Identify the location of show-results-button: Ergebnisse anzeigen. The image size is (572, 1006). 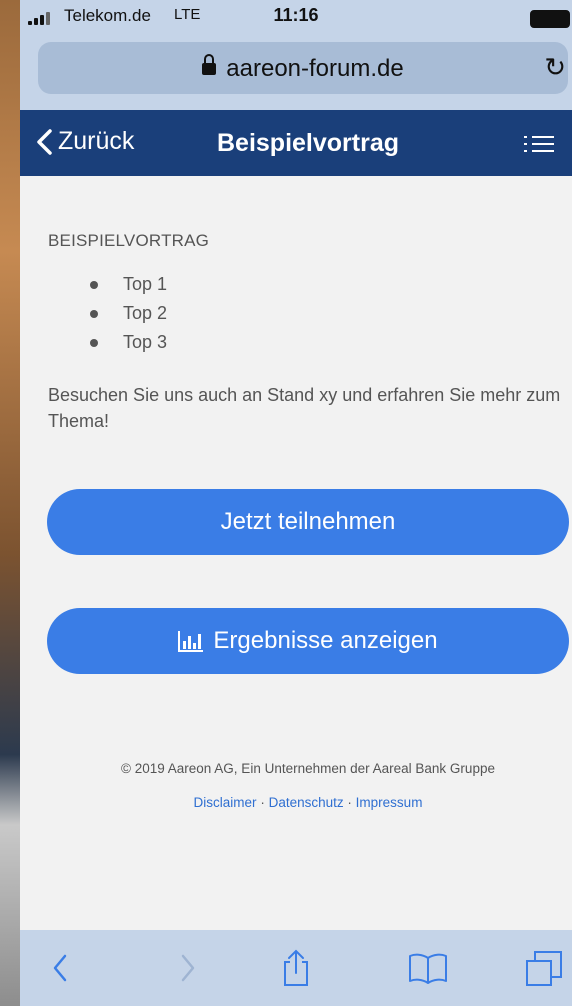
(308, 641).